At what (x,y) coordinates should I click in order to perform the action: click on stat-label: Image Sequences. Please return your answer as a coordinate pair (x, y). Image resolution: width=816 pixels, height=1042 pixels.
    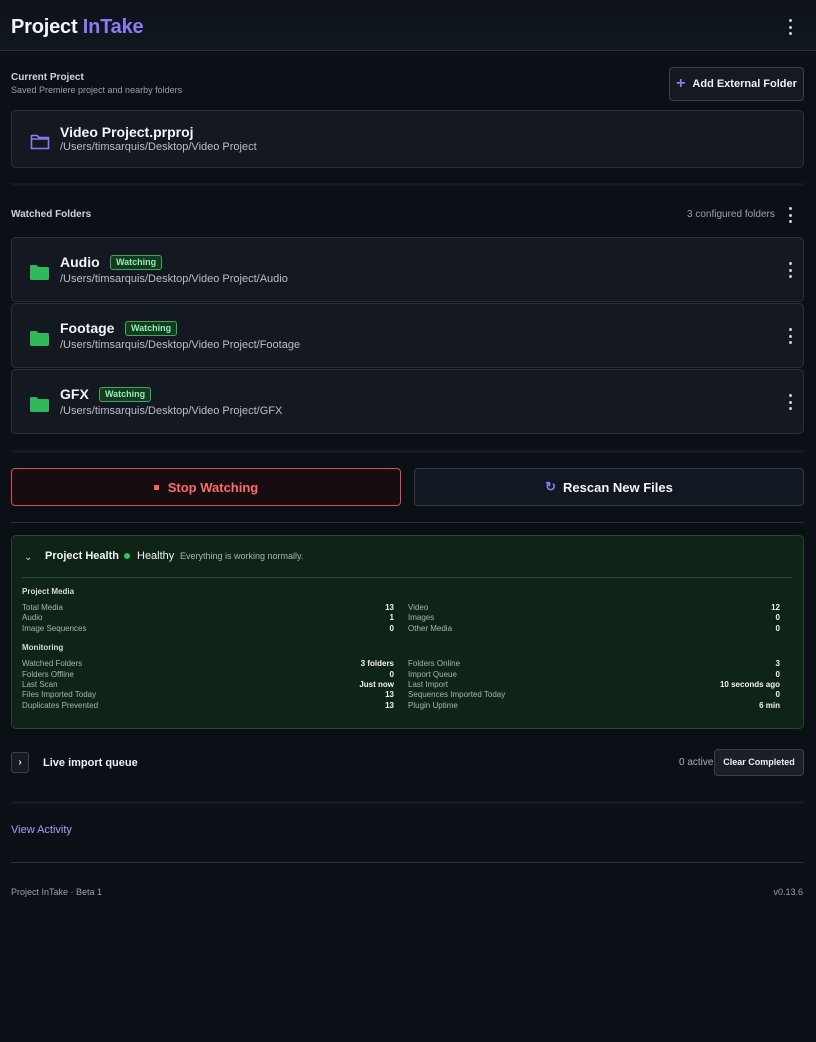
    Looking at the image, I should click on (54, 628).